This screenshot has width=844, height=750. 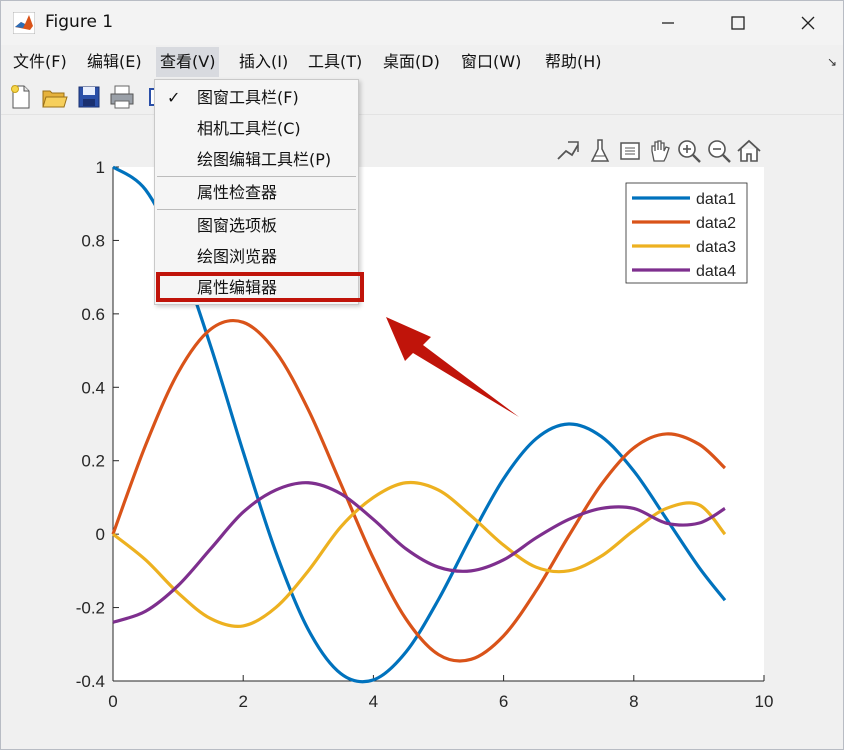 I want to click on menu-item-label: 绘图编辑工具栏(P), so click(x=264, y=159).